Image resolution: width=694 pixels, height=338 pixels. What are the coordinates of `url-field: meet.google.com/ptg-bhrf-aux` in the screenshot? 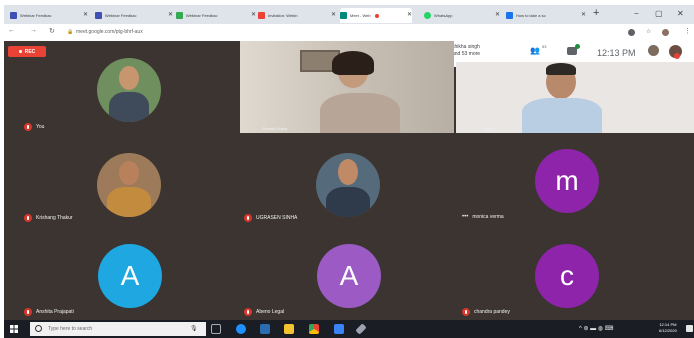 It's located at (109, 32).